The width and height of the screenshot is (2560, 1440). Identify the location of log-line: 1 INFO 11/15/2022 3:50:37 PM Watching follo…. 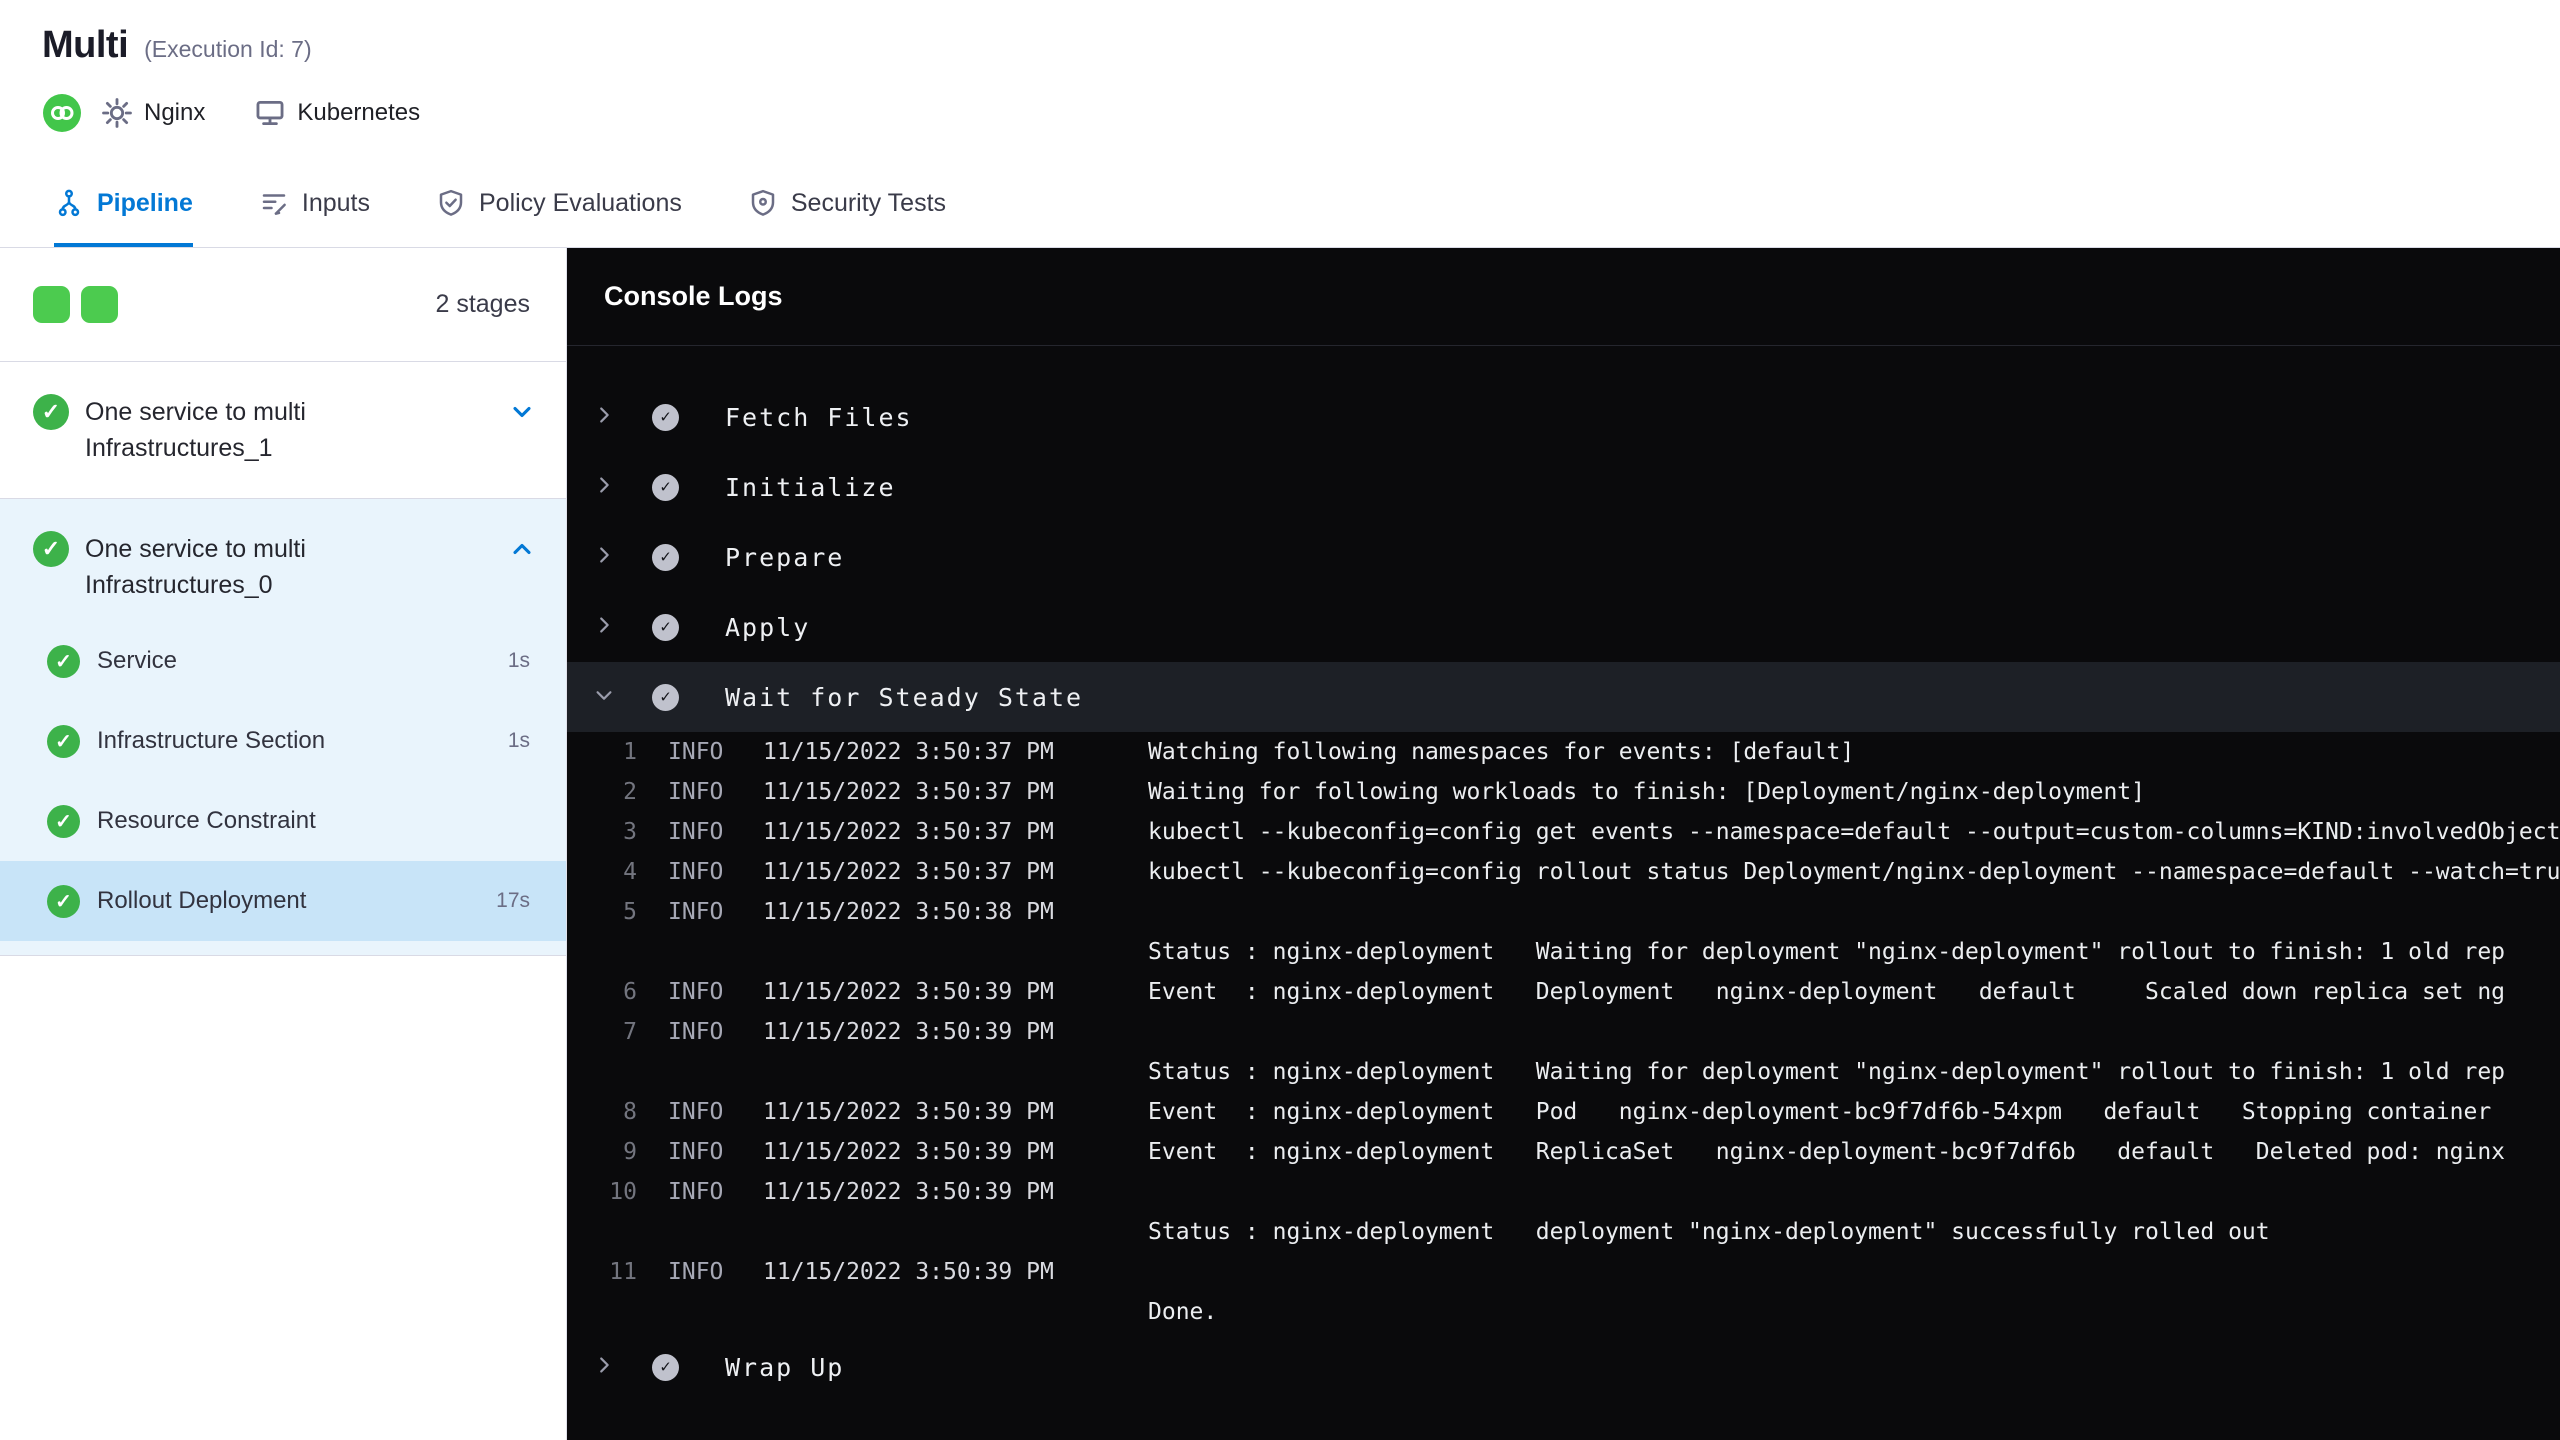
(1239, 752).